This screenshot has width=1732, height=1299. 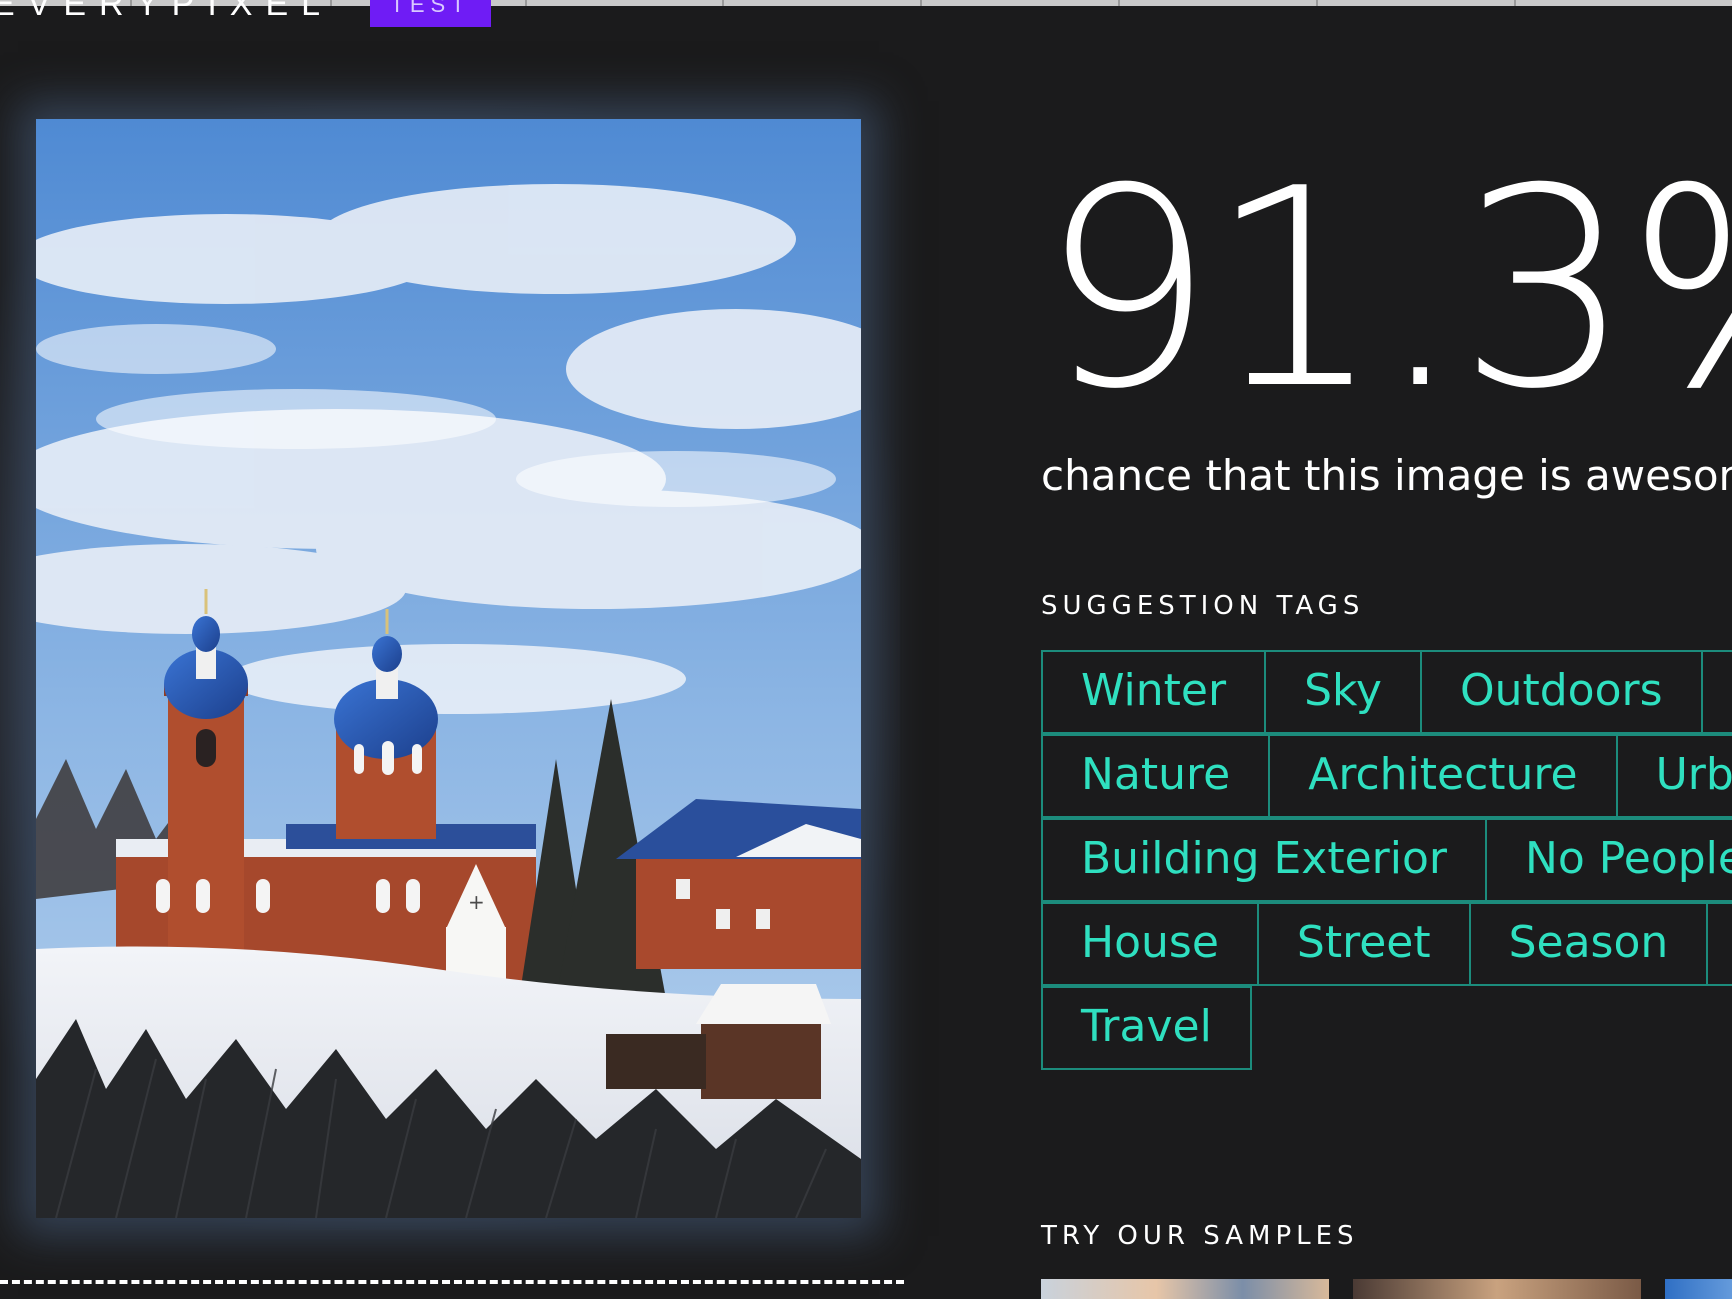 I want to click on tag-no-people: No People, so click(x=1608, y=860).